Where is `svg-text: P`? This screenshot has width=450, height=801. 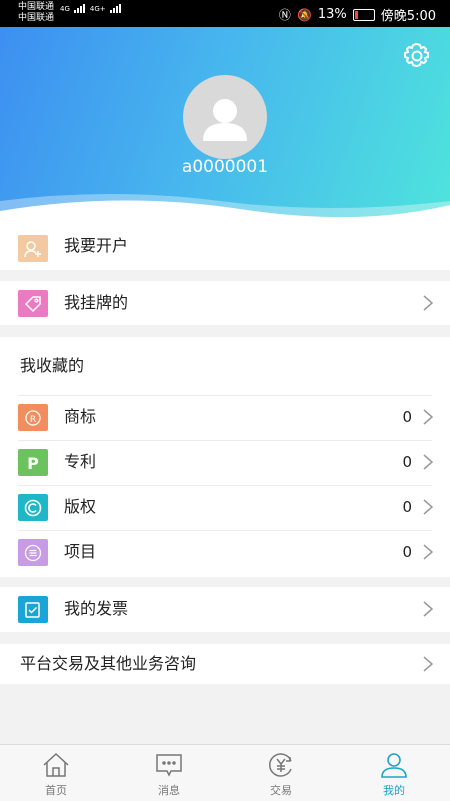
svg-text: P is located at coordinates (33, 463).